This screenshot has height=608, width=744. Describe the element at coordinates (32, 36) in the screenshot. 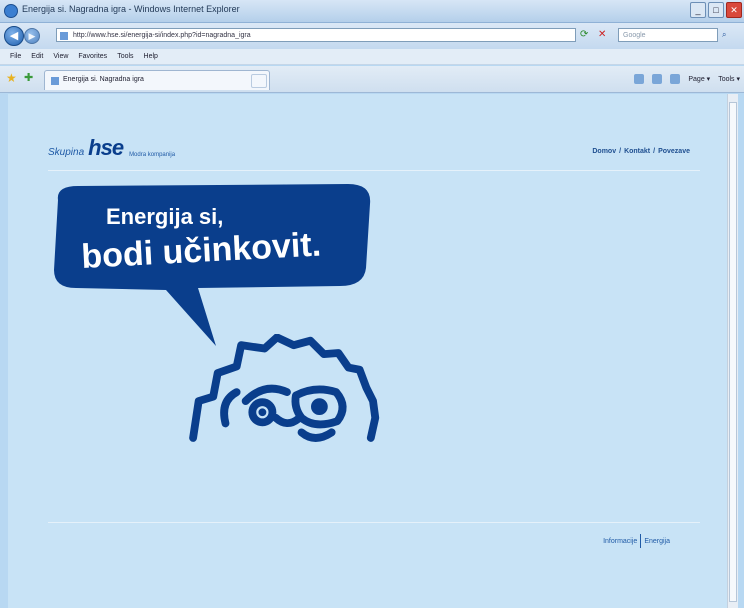

I see `forward-button: ▶` at that location.